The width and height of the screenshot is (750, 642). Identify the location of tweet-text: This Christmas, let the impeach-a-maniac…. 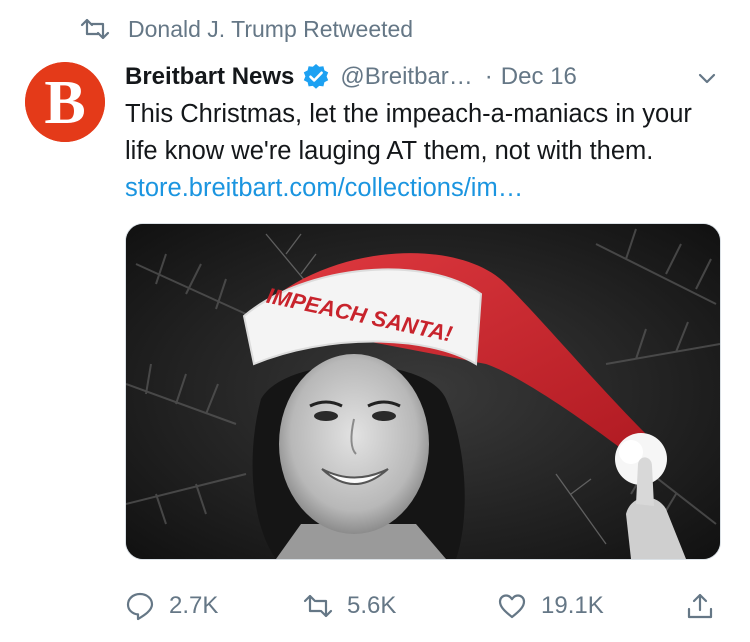
(425, 151).